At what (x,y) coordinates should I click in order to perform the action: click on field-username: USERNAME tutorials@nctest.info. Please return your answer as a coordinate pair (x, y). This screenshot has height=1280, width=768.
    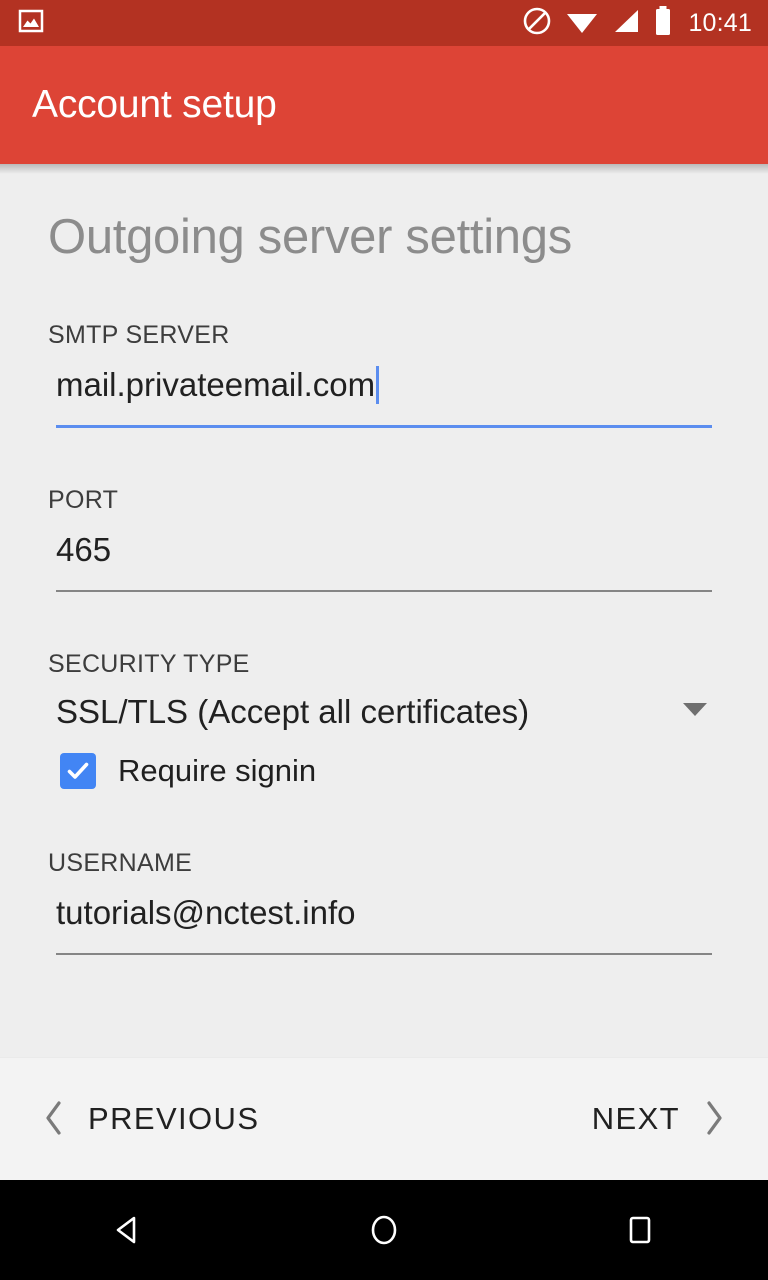
    Looking at the image, I should click on (384, 902).